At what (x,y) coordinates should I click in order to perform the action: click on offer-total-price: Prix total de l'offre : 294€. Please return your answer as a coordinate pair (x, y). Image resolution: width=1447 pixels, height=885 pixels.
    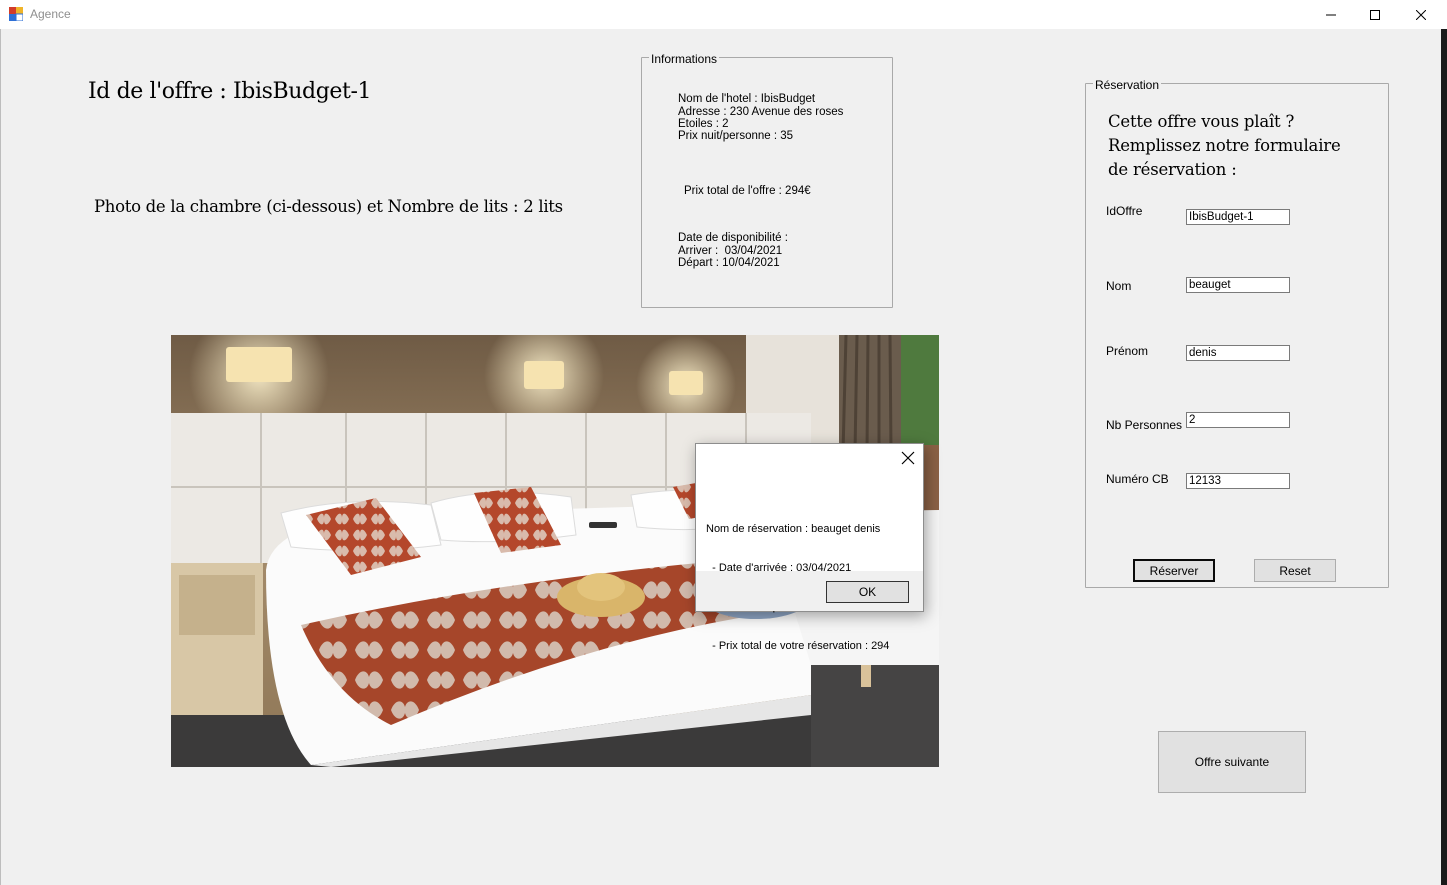
    Looking at the image, I should click on (747, 191).